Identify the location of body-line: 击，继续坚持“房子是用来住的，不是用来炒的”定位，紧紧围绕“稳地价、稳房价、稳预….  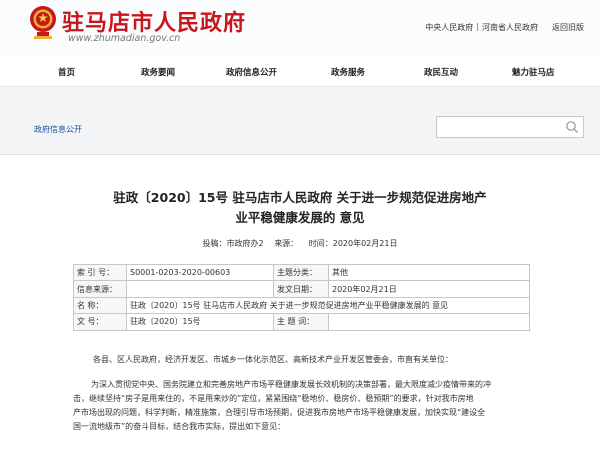
(273, 398).